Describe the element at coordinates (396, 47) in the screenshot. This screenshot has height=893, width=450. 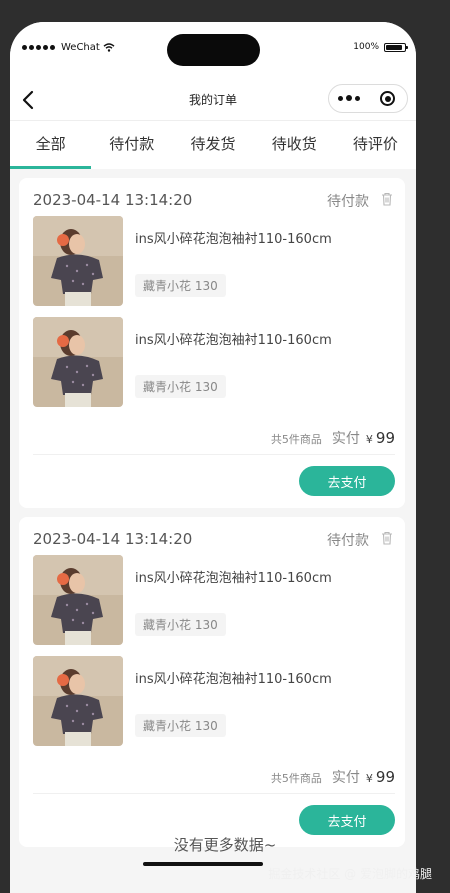
I see `battery-icon` at that location.